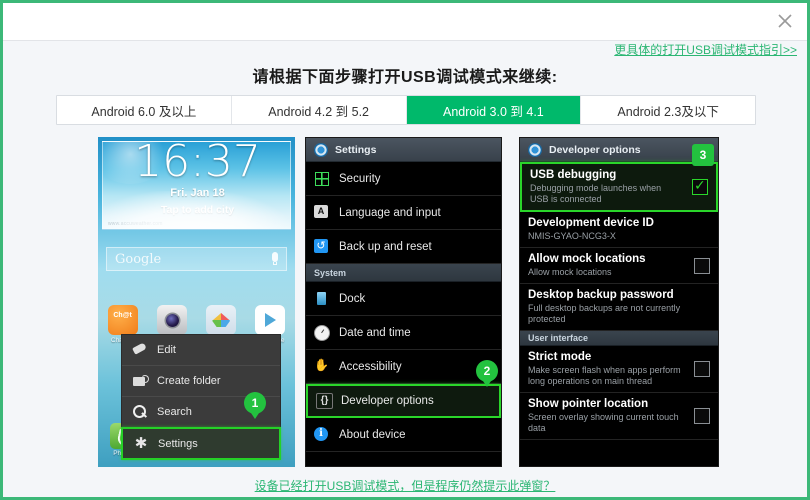  Describe the element at coordinates (698, 50) in the screenshot. I see `guide-link-text: 更具体的打开USB调试模式指引` at that location.